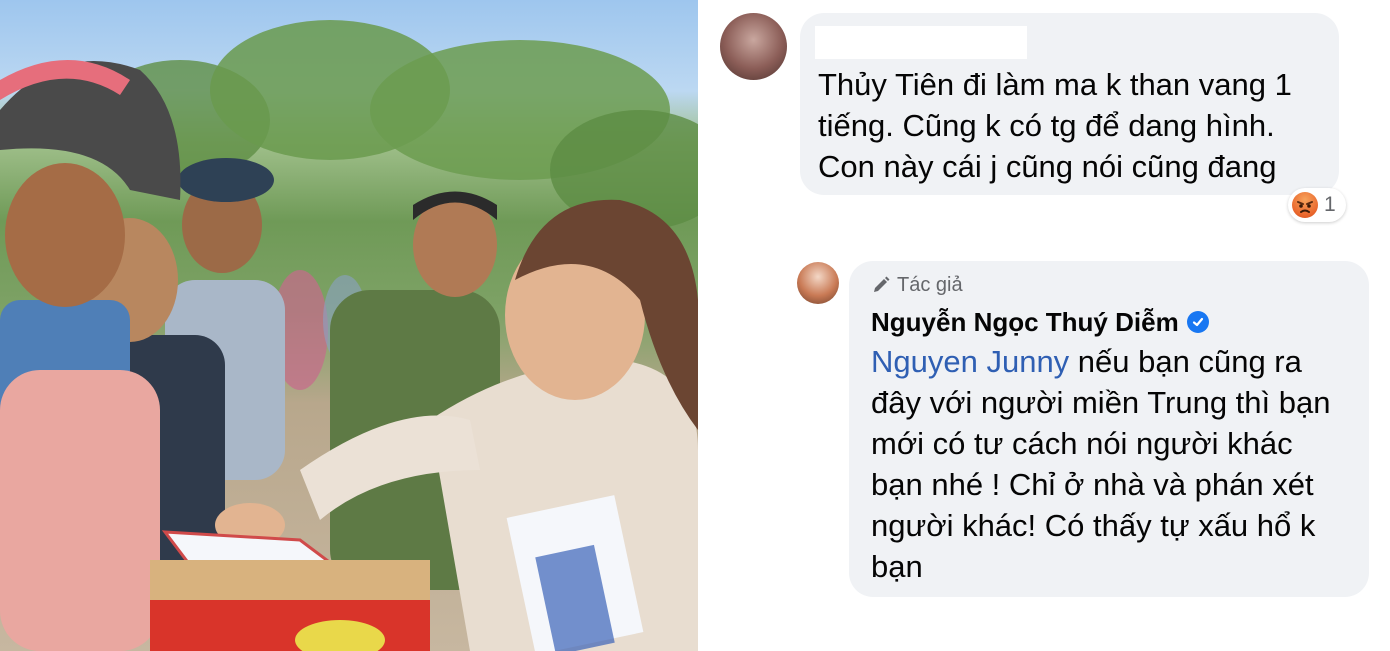  I want to click on author-badge: Tác giả, so click(917, 285).